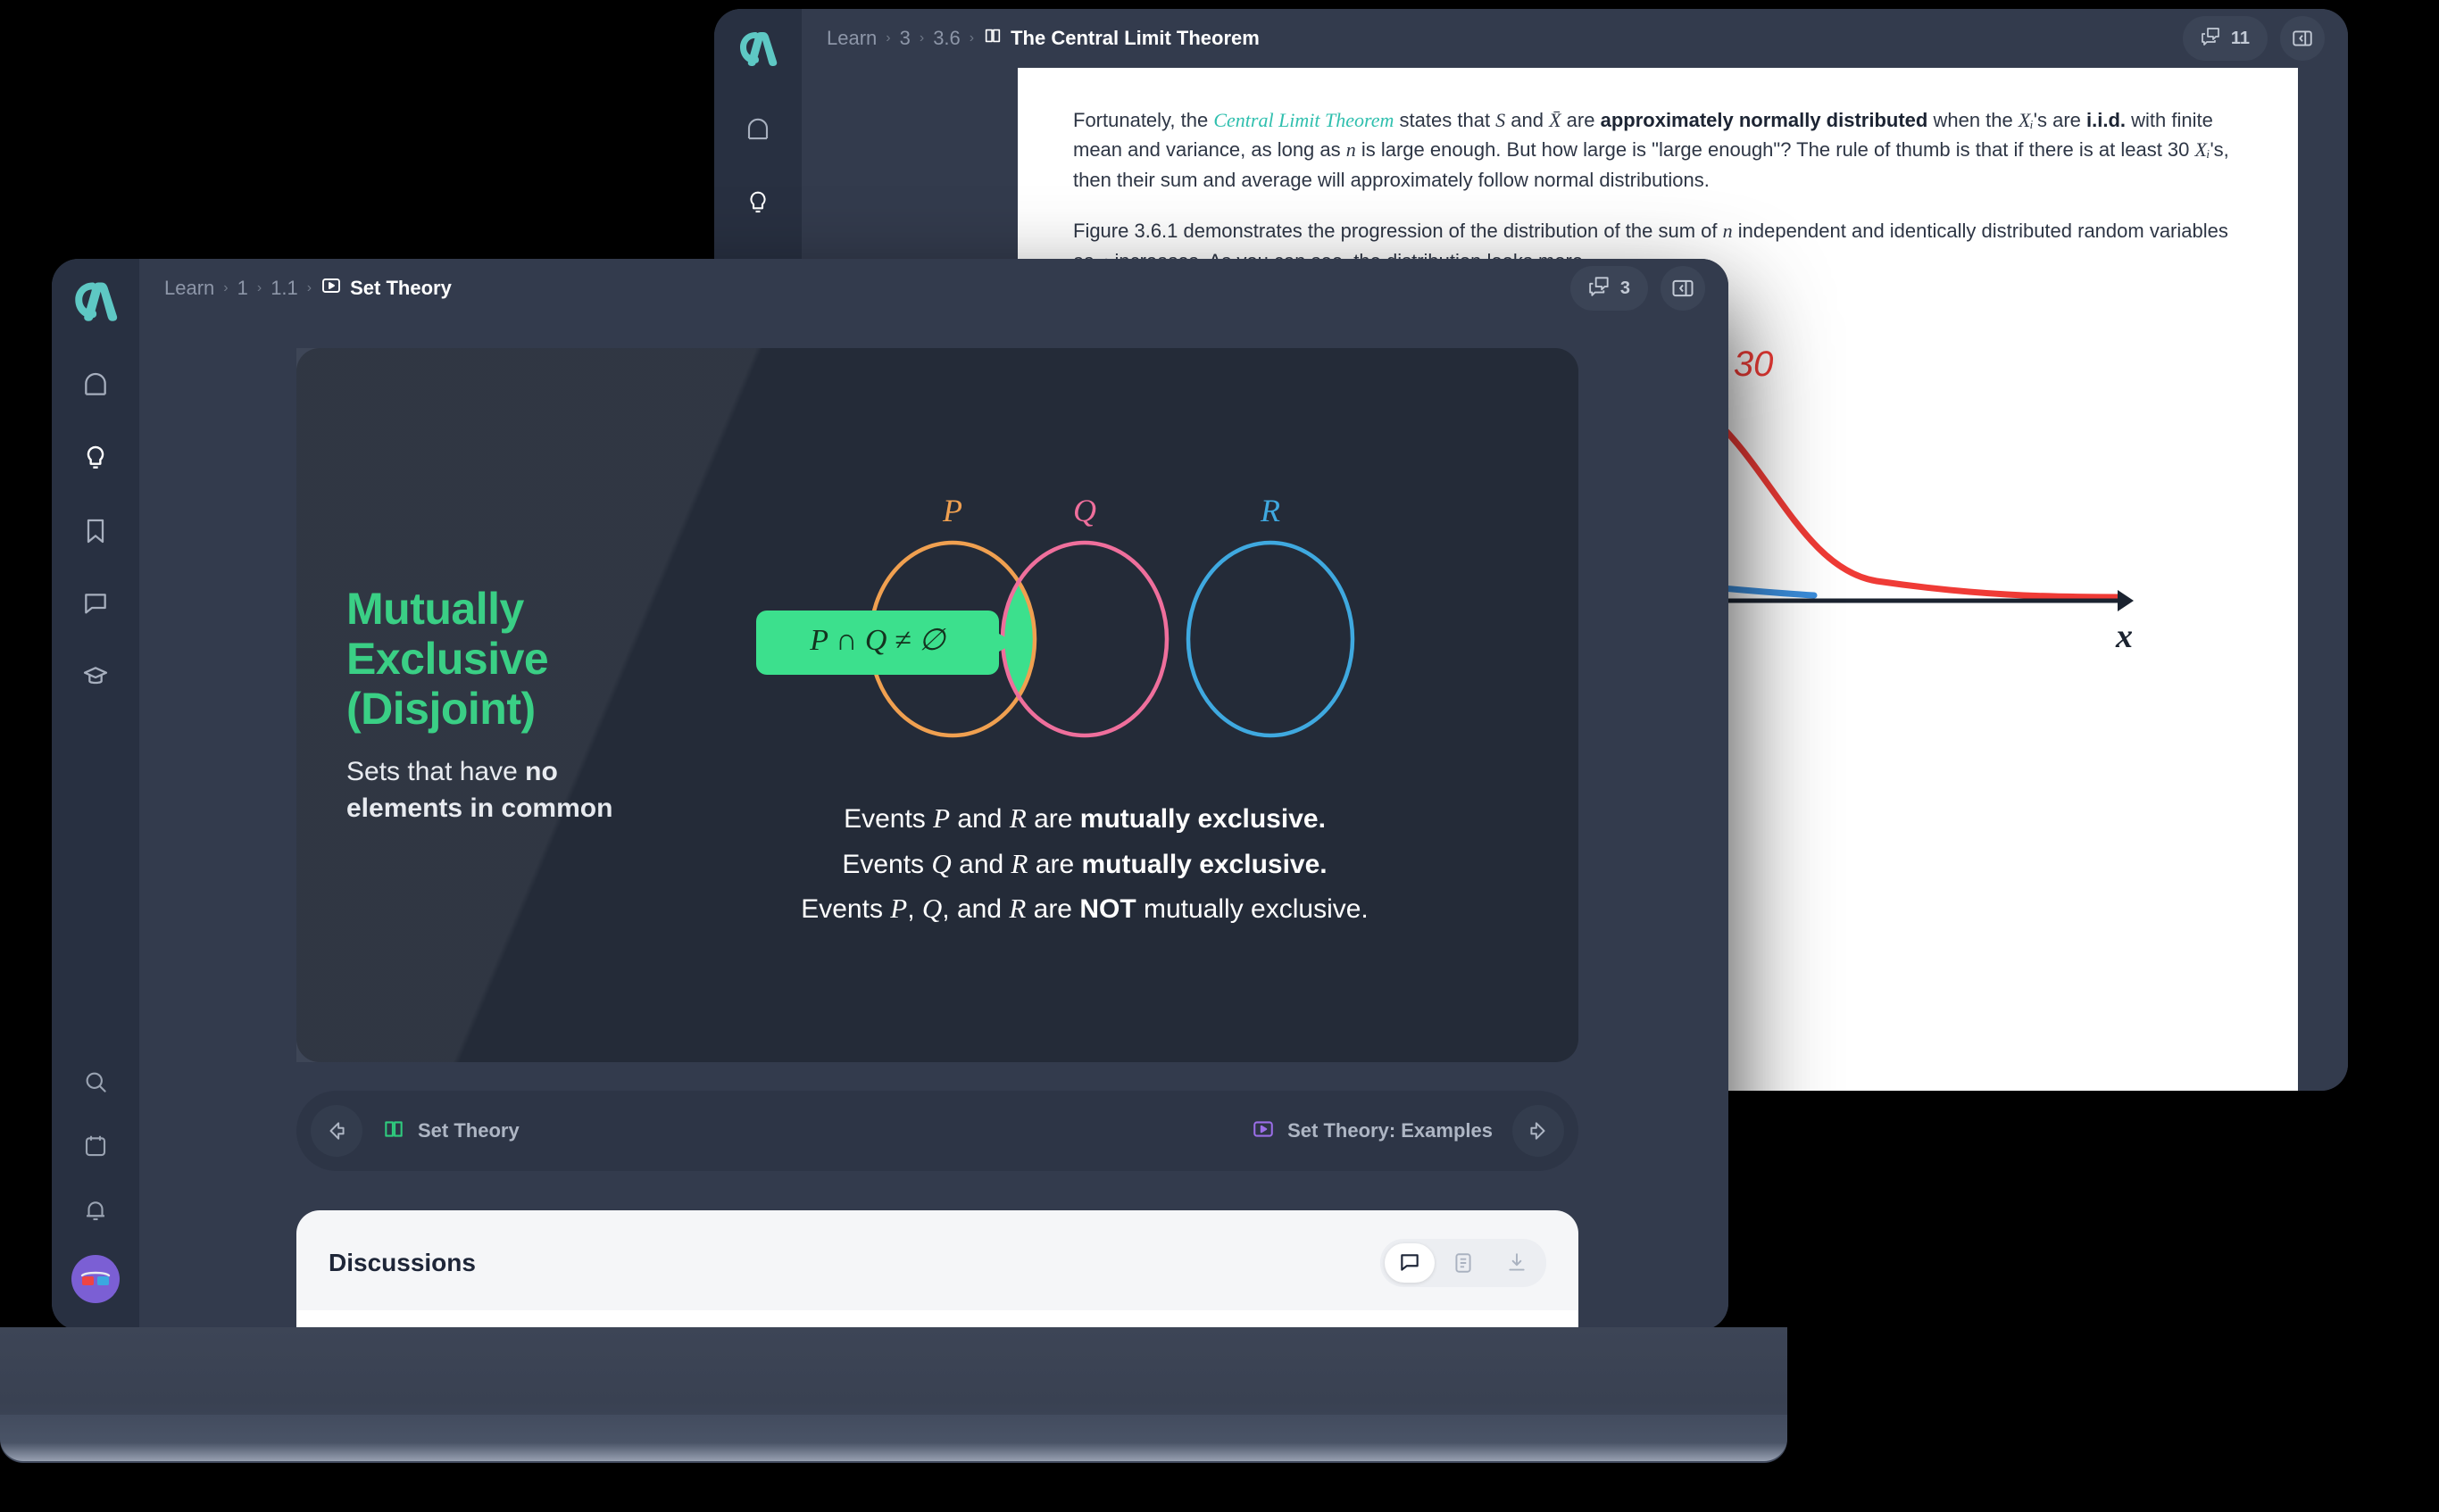 Image resolution: width=2439 pixels, height=1512 pixels. Describe the element at coordinates (905, 38) in the screenshot. I see `breadcrumb-chapter: 3` at that location.